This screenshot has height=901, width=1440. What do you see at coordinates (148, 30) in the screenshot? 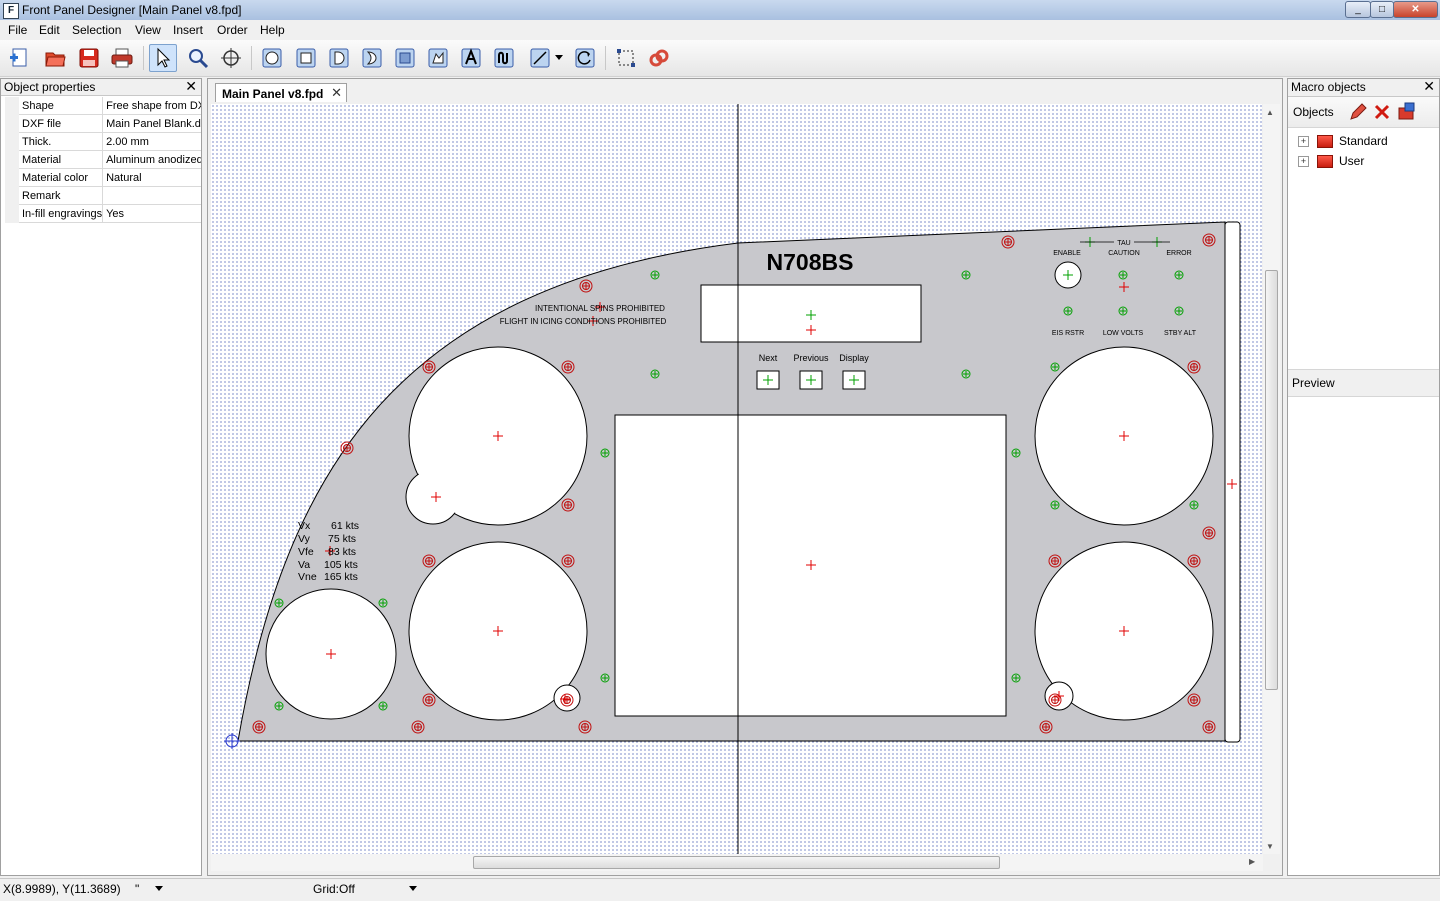
I see `menu-view: View` at bounding box center [148, 30].